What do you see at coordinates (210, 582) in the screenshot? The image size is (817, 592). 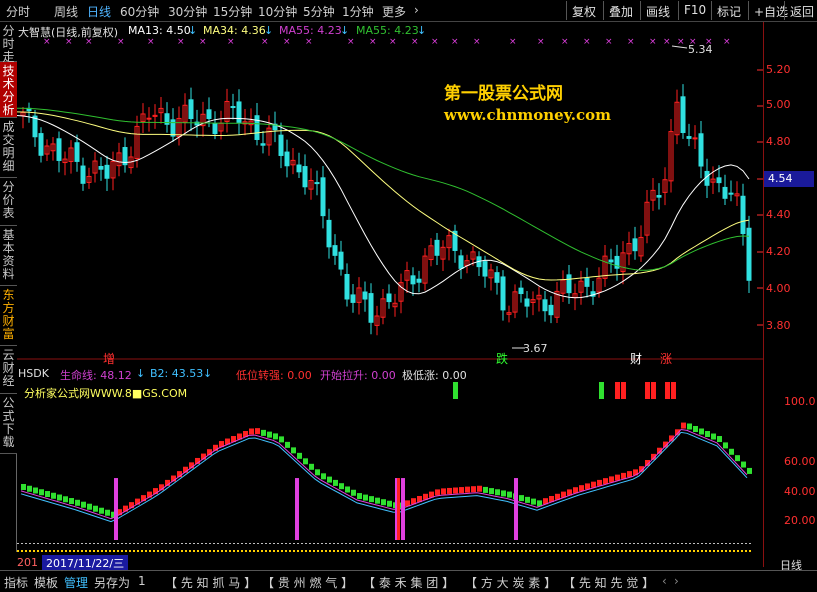 I see `template-tab-1: 【 先 知 抓 马 】` at bounding box center [210, 582].